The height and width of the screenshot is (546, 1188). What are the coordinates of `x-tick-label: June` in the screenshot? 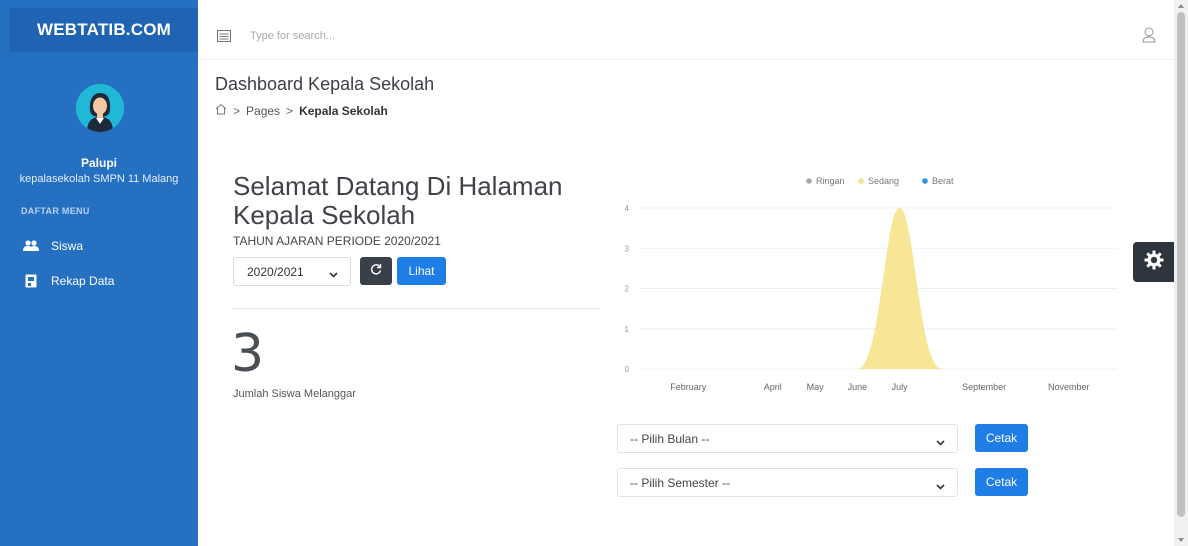 It's located at (858, 387).